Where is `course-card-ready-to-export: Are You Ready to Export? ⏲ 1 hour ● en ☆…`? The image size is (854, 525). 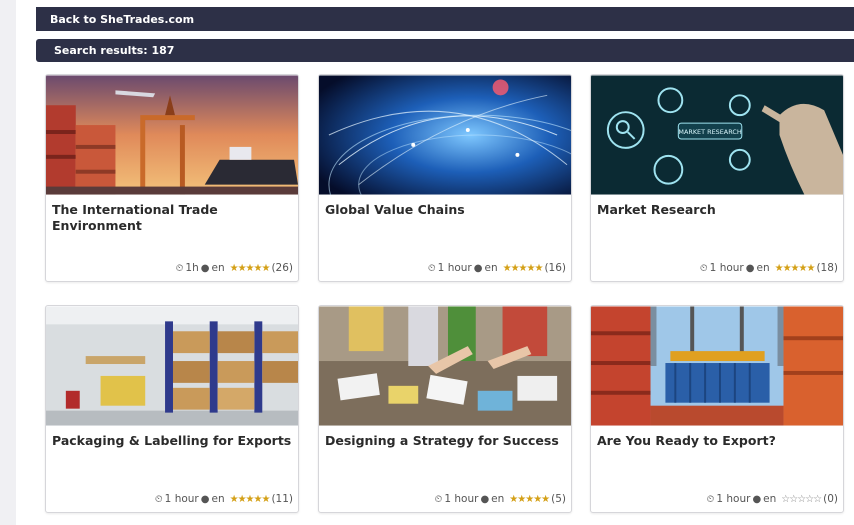
course-card-ready-to-export: Are You Ready to Export? ⏲ 1 hour ● en ☆… is located at coordinates (717, 409).